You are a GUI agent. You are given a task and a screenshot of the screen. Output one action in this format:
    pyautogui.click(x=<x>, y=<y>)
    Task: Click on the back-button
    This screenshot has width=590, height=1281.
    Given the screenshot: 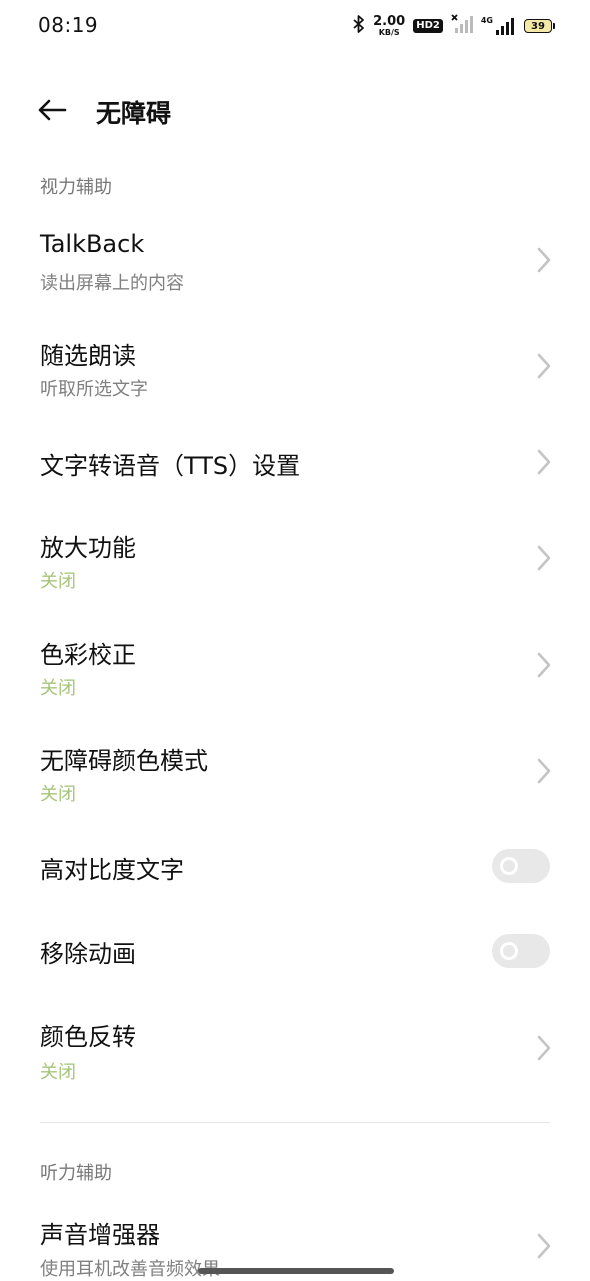 What is the action you would take?
    pyautogui.click(x=52, y=110)
    